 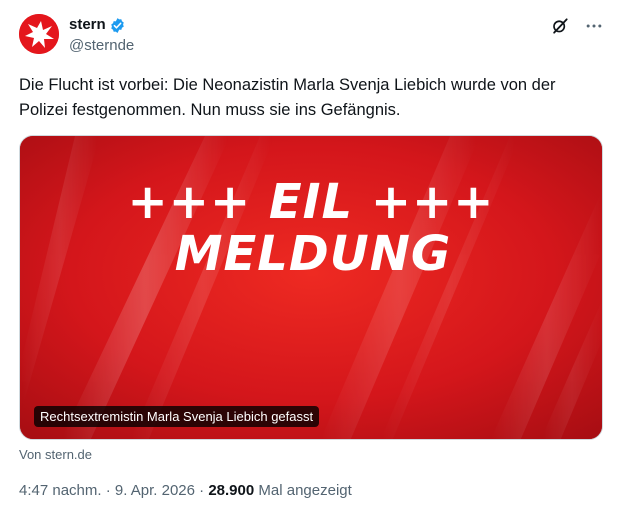 What do you see at coordinates (311, 202) in the screenshot?
I see `breaking-news-line1: +++ EIL +++` at bounding box center [311, 202].